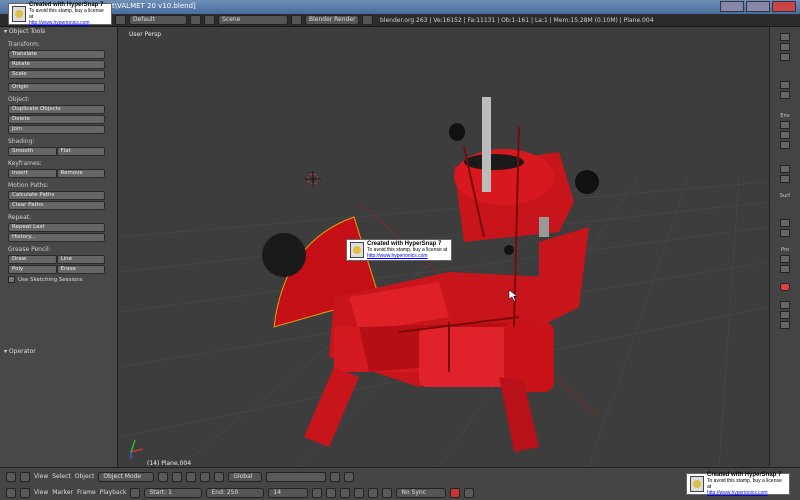  I want to click on preview-range-icon, so click(135, 492).